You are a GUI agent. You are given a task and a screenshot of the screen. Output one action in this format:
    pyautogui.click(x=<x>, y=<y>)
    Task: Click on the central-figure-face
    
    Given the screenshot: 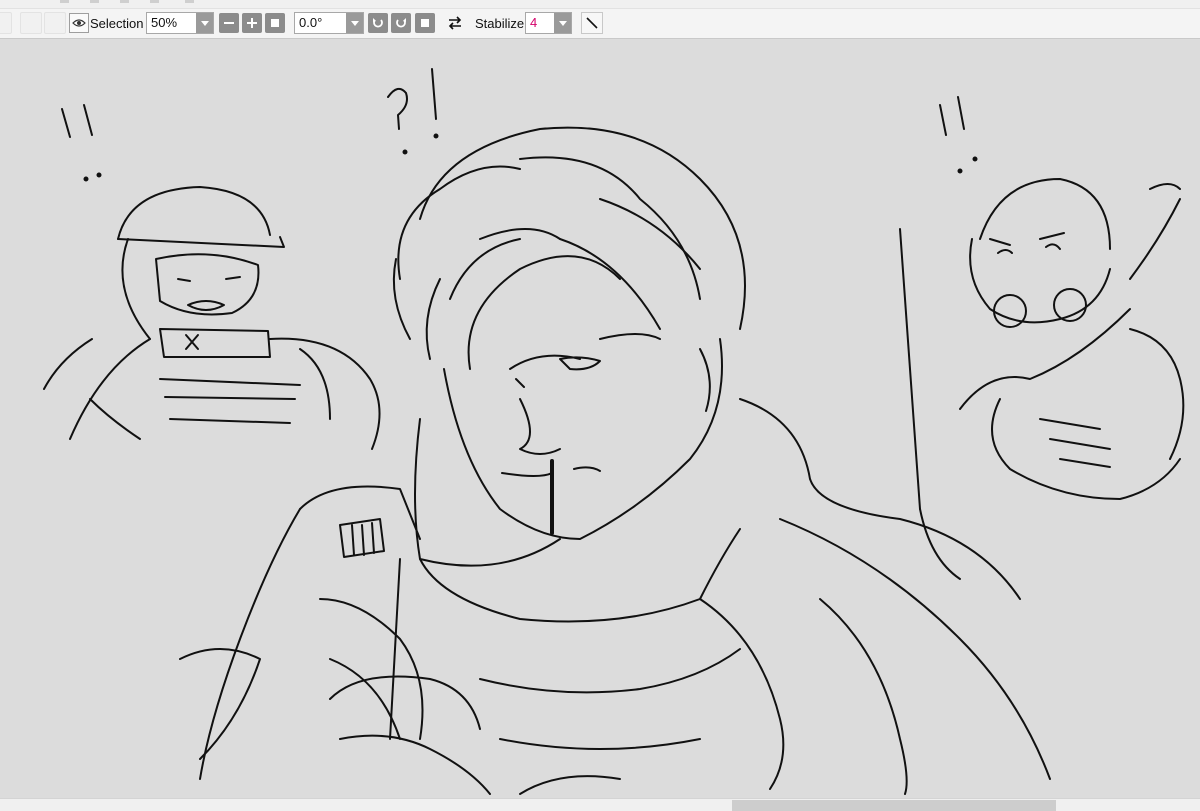 What is the action you would take?
    pyautogui.click(x=583, y=436)
    